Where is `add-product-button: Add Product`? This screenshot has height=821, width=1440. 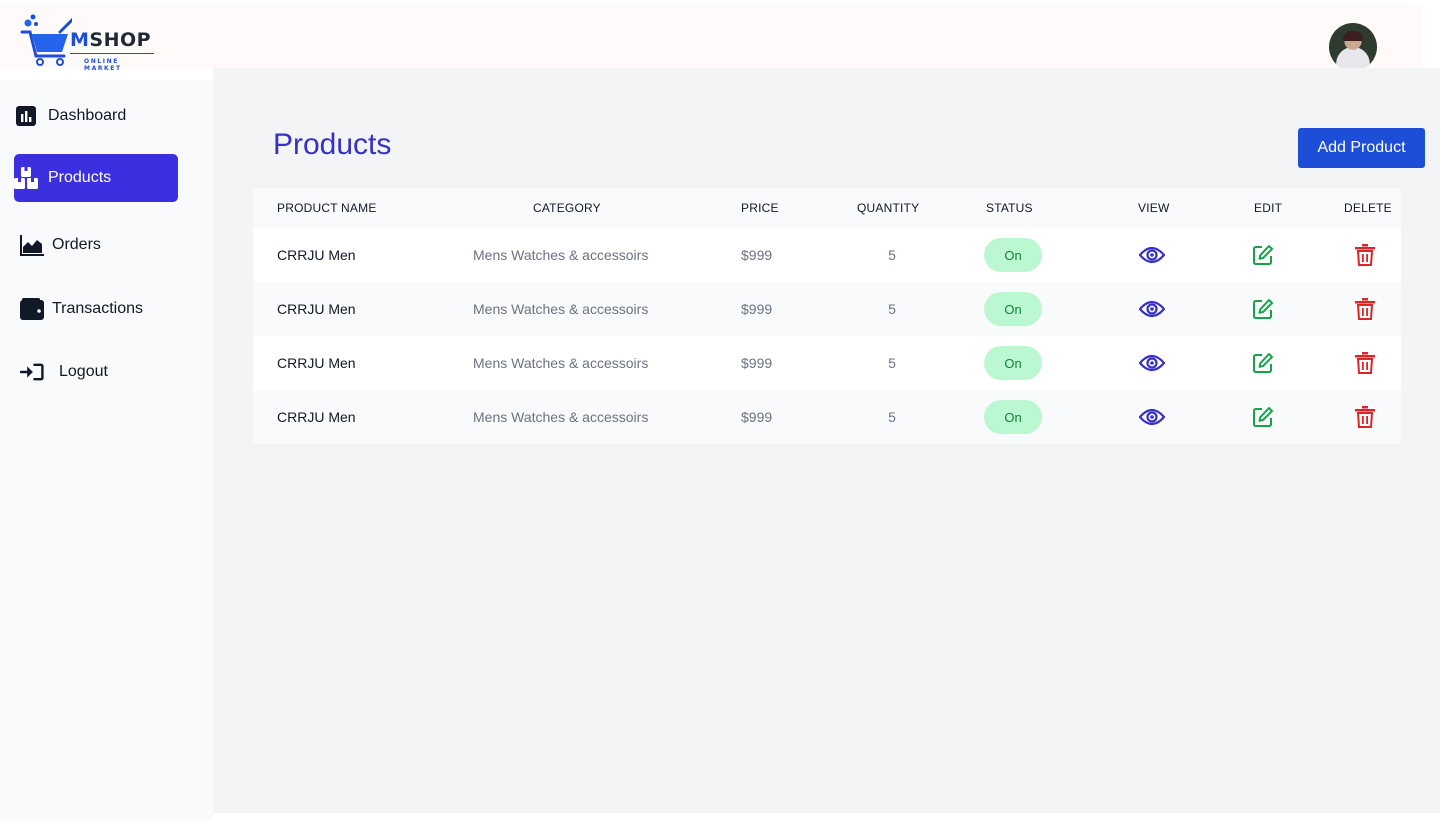
add-product-button: Add Product is located at coordinates (1361, 148).